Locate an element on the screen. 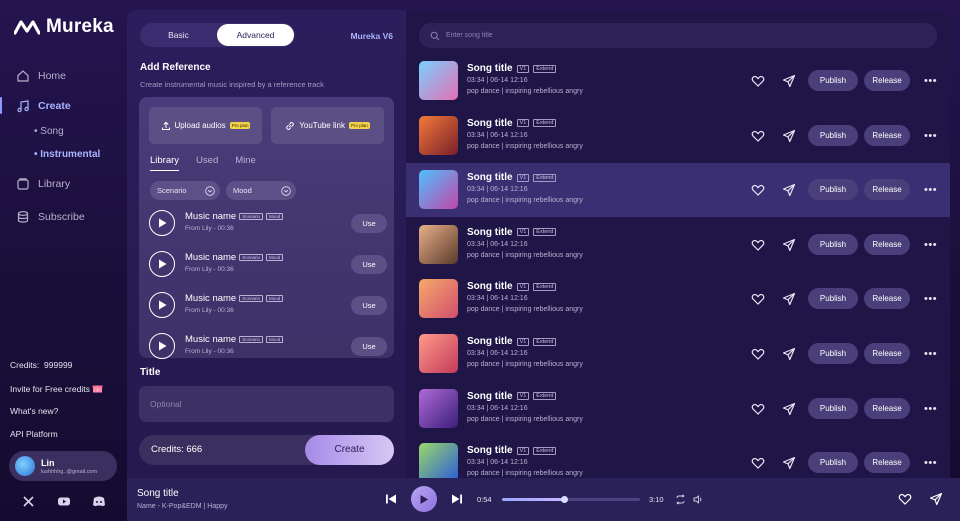  sidebar-subitem-instrumental: • Instrumental is located at coordinates (67, 154).